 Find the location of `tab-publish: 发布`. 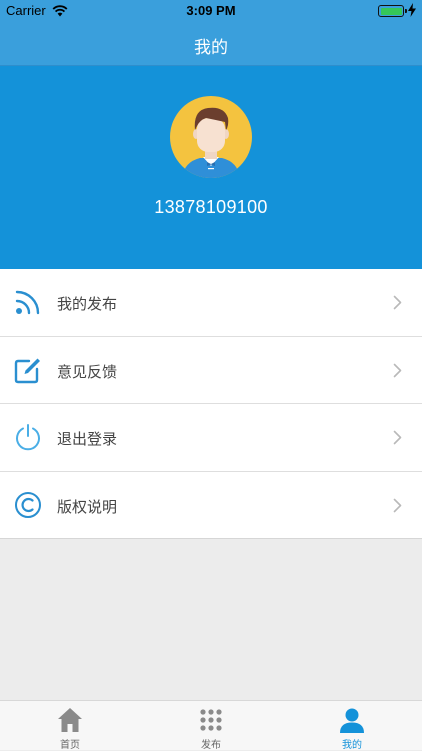

tab-publish: 发布 is located at coordinates (211, 726).